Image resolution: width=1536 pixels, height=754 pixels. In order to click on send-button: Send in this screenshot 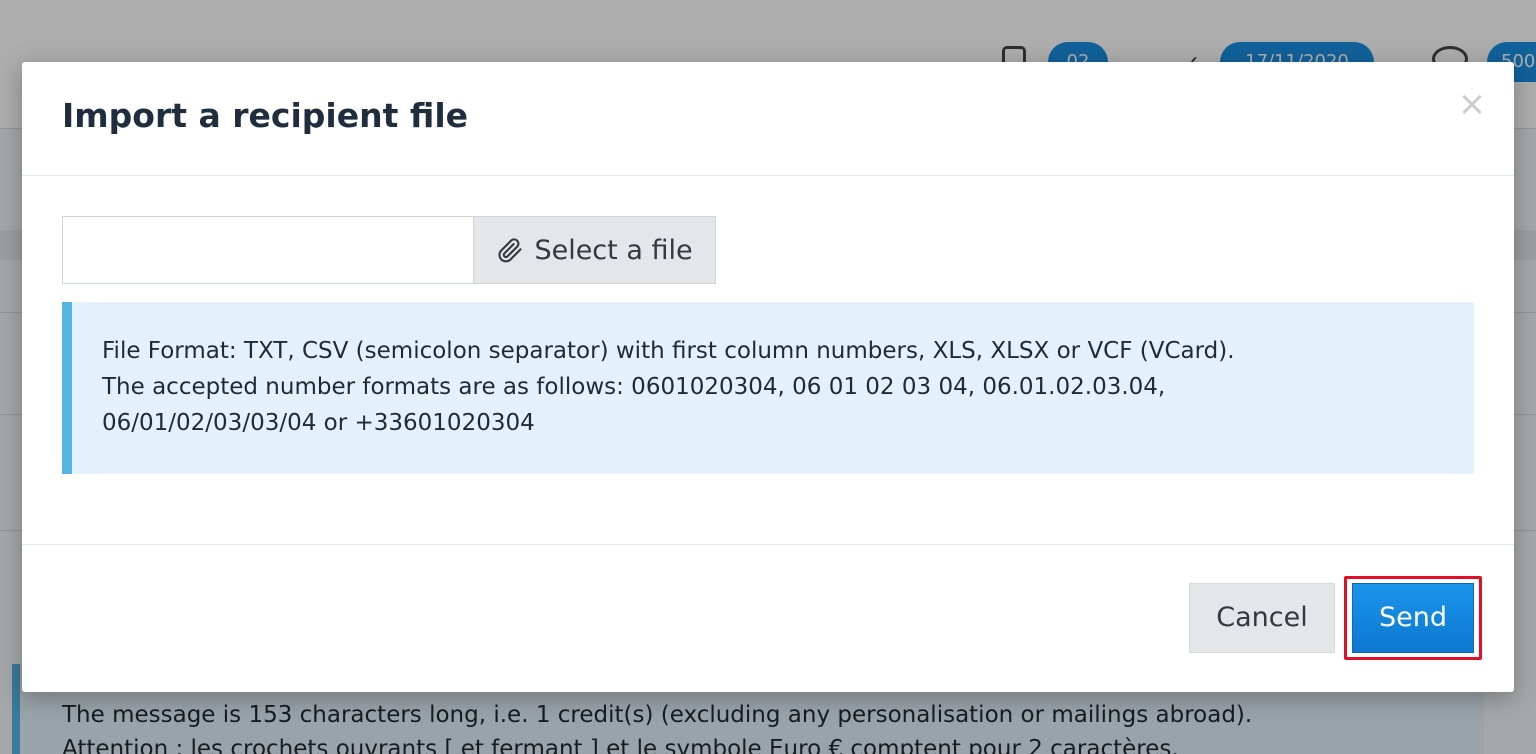, I will do `click(1413, 618)`.